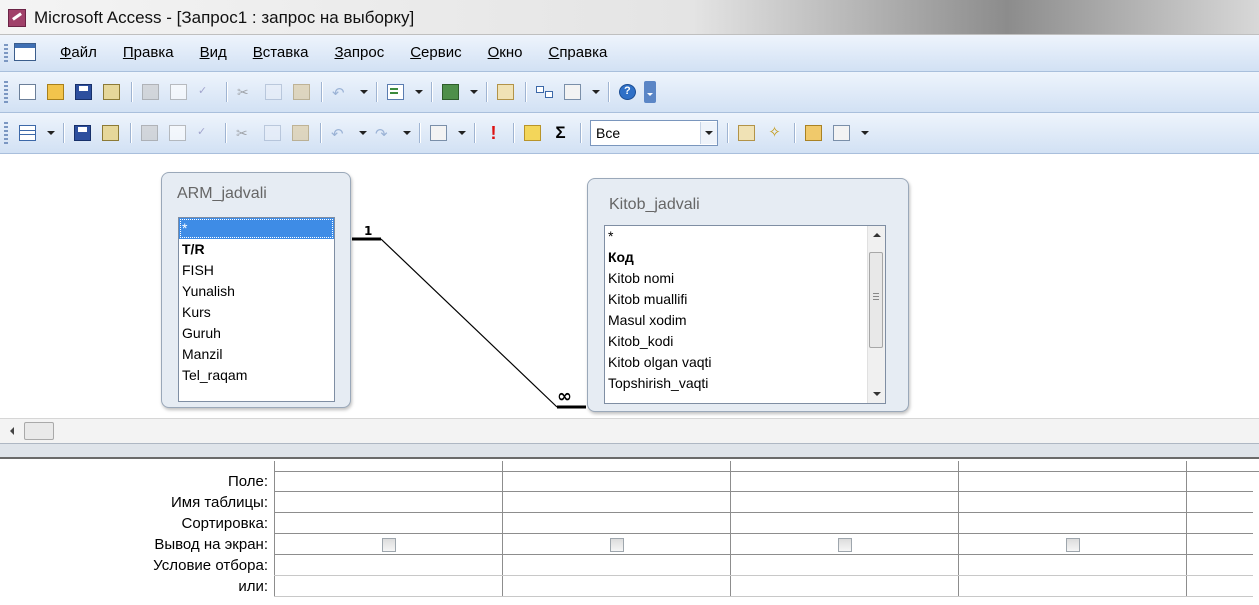 This screenshot has height=605, width=1259. What do you see at coordinates (406, 133) in the screenshot?
I see `redo-dropdown` at bounding box center [406, 133].